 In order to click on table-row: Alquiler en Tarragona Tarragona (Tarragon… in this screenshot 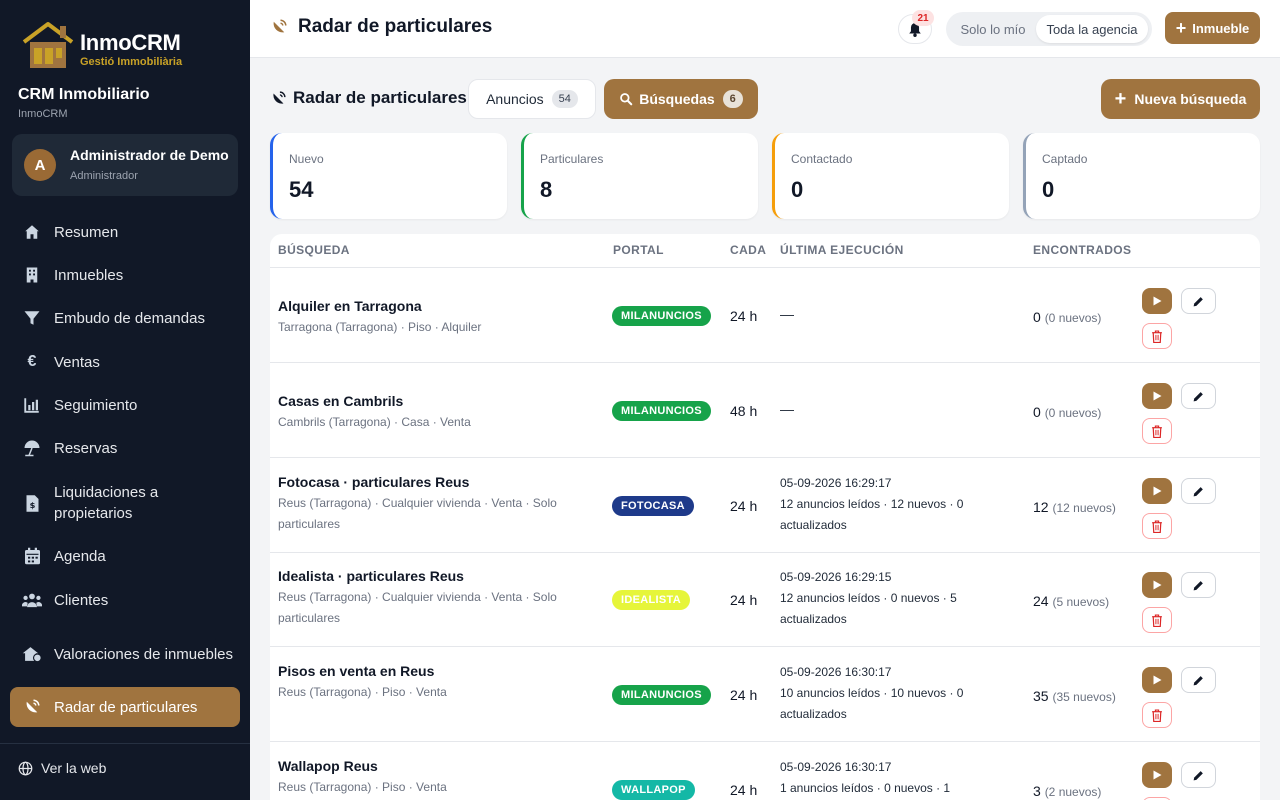, I will do `click(765, 315)`.